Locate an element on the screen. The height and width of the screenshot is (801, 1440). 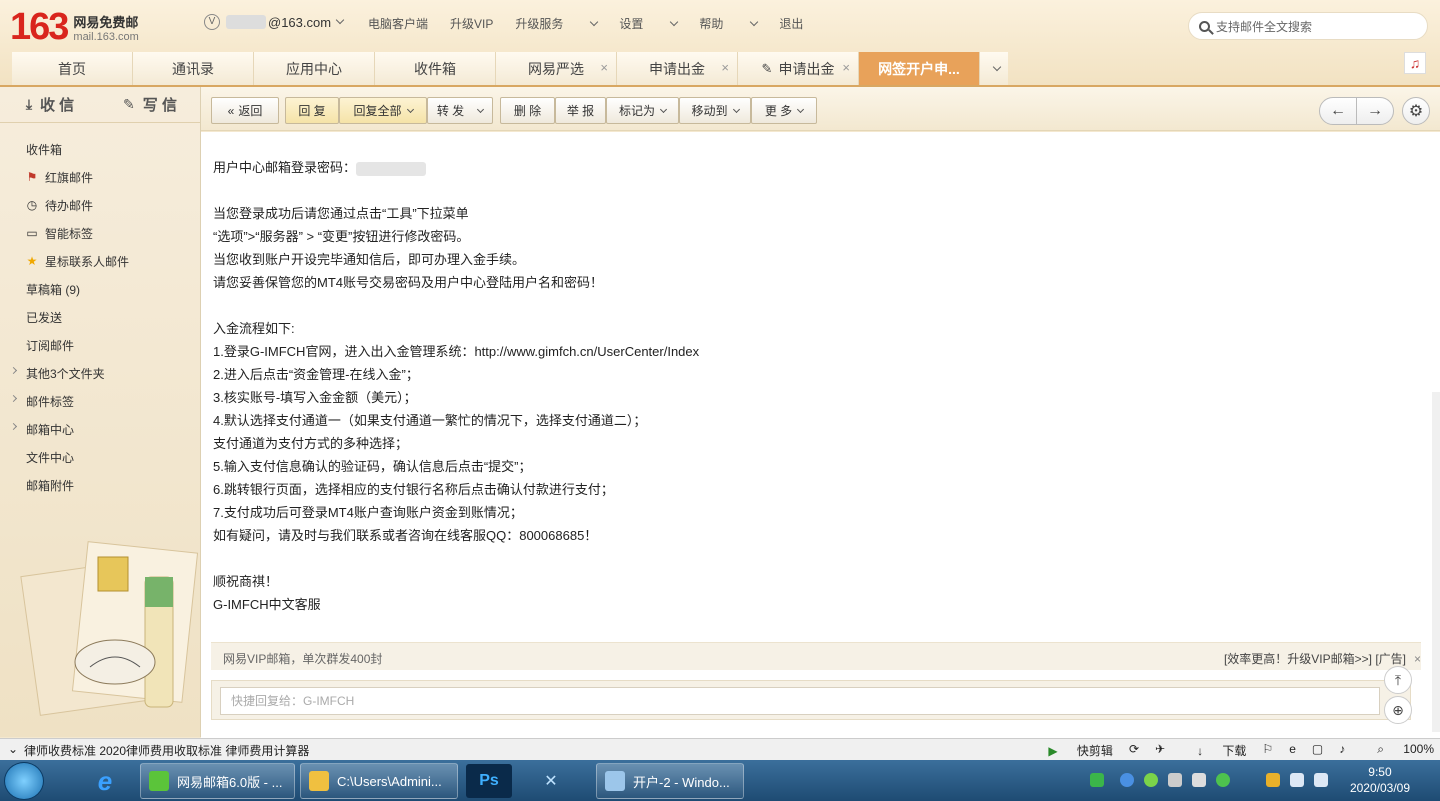
tab-contacts: 通讯录 is located at coordinates (193, 68).